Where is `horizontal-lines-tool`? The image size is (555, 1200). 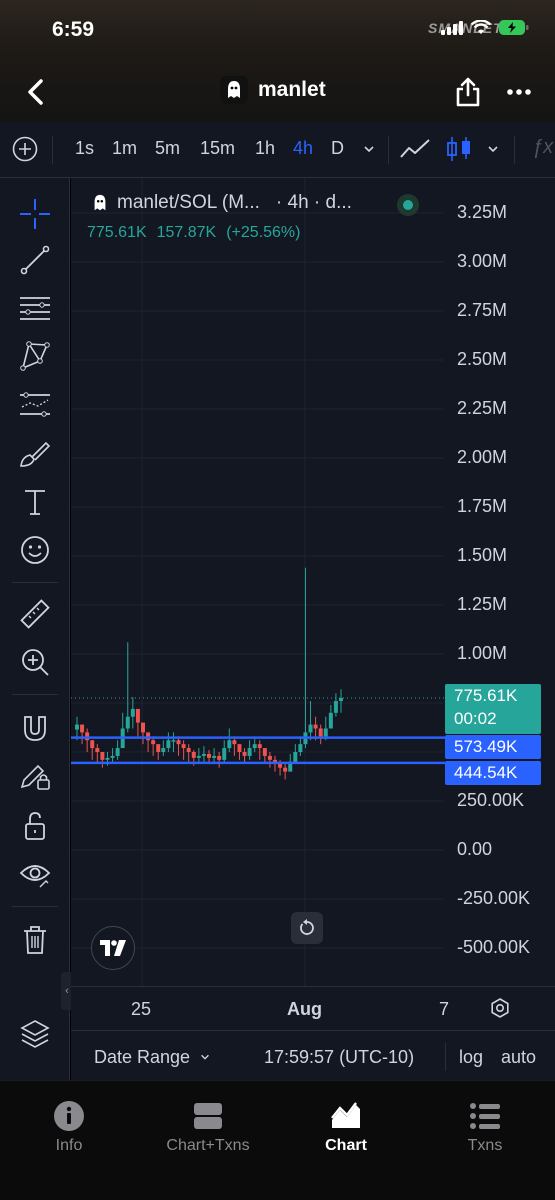 horizontal-lines-tool is located at coordinates (35, 308).